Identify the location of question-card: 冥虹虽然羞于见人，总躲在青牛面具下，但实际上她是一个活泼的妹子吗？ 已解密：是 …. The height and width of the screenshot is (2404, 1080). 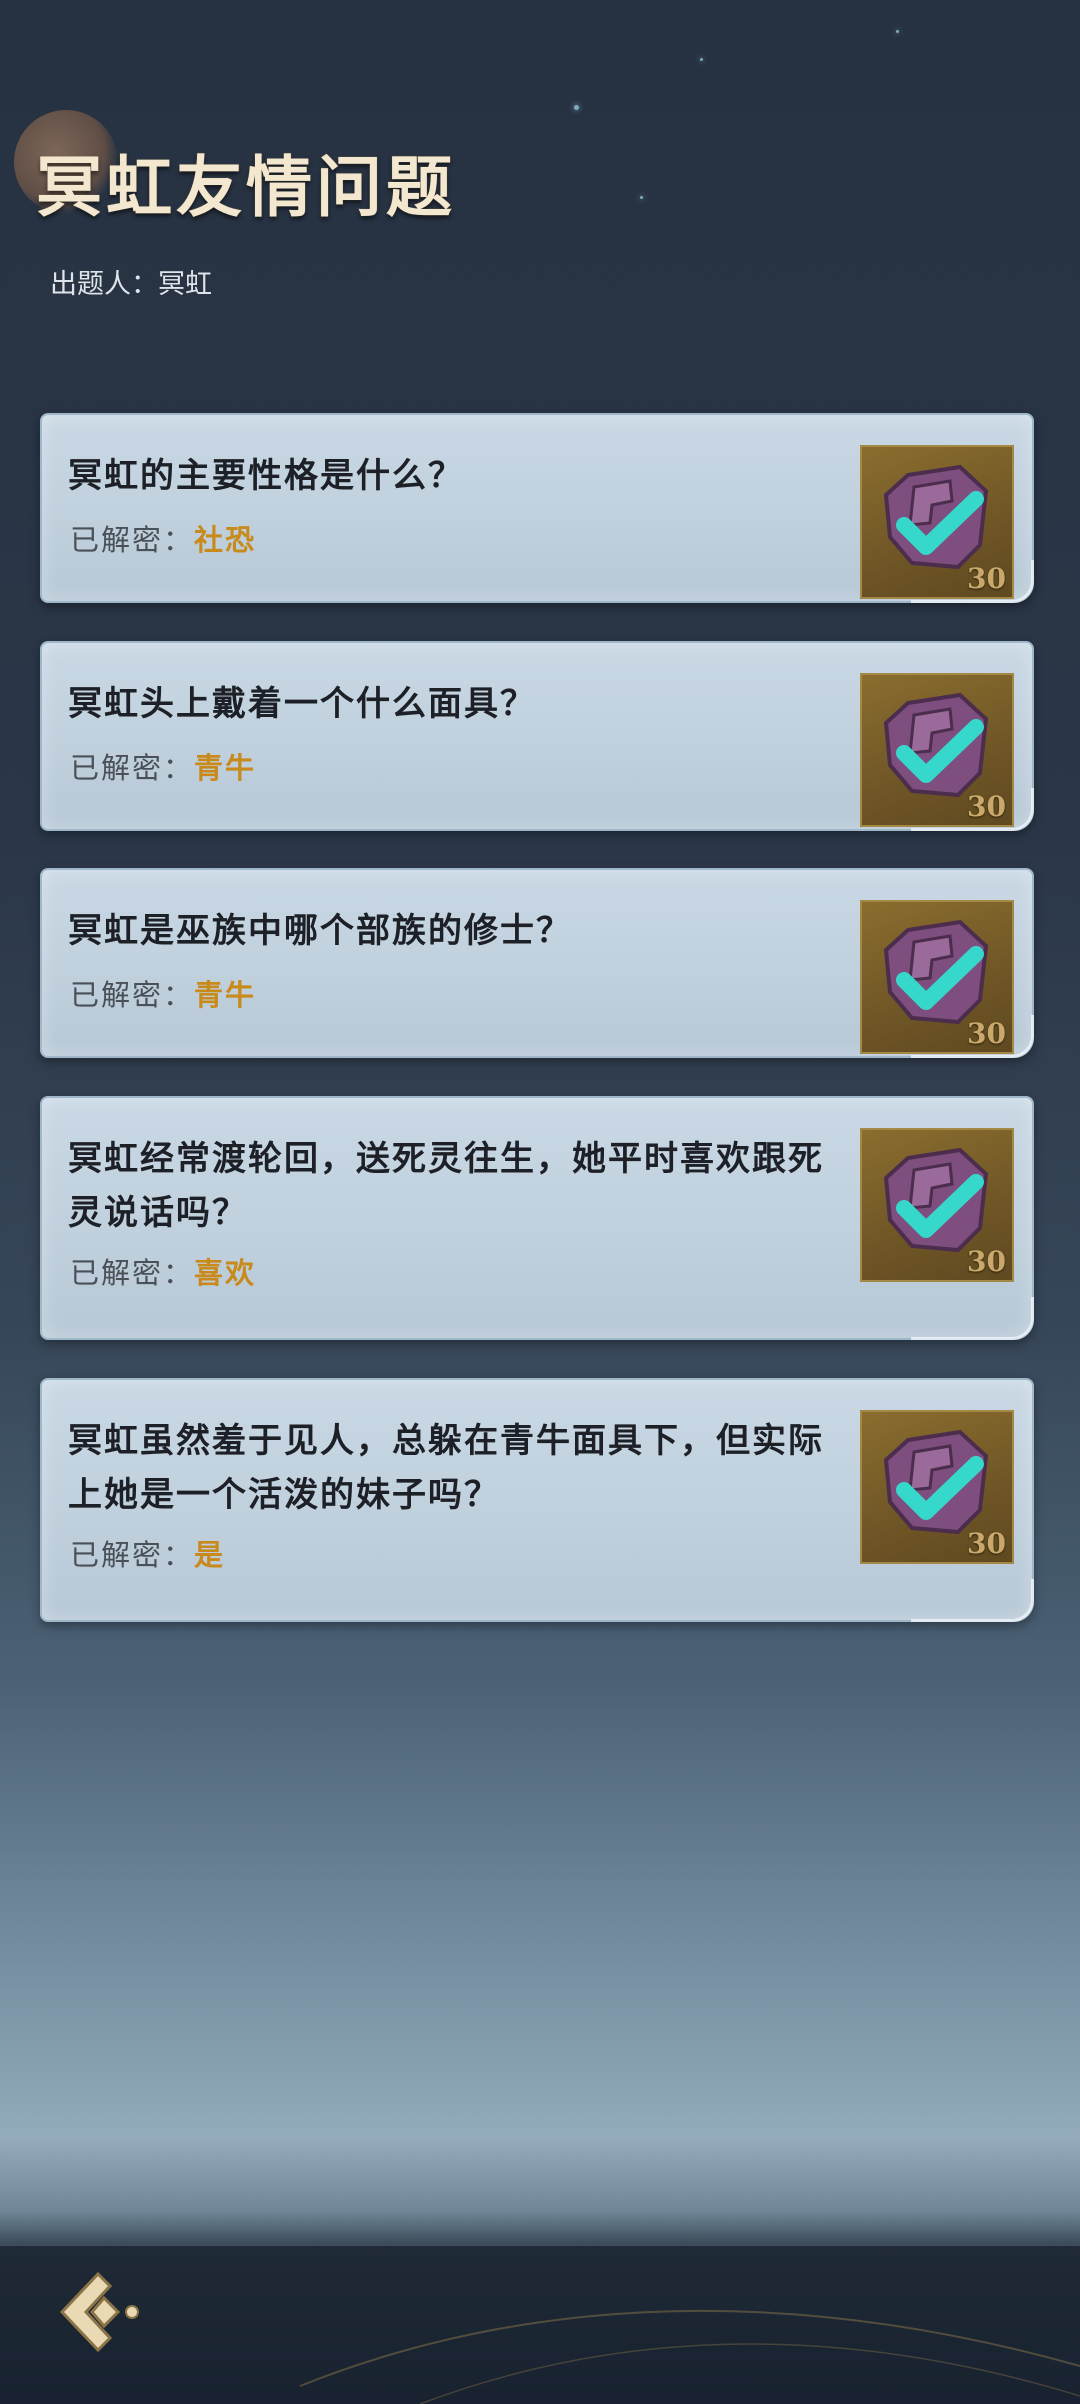
(537, 1500).